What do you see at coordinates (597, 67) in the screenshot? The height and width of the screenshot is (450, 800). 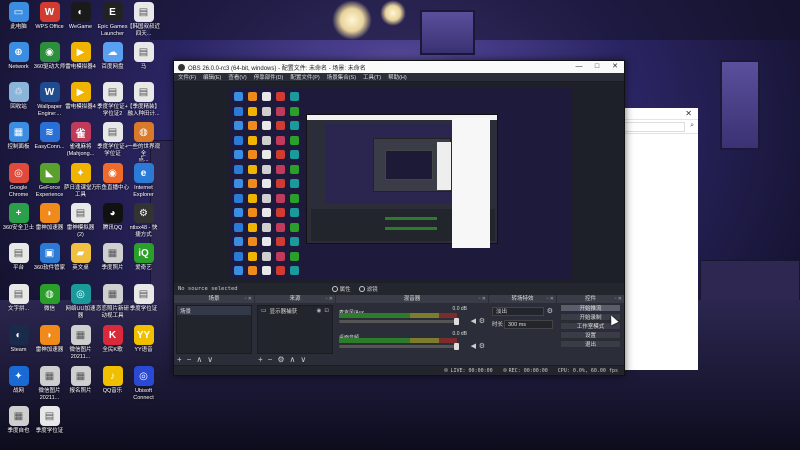 I see `maximize-button: □` at bounding box center [597, 67].